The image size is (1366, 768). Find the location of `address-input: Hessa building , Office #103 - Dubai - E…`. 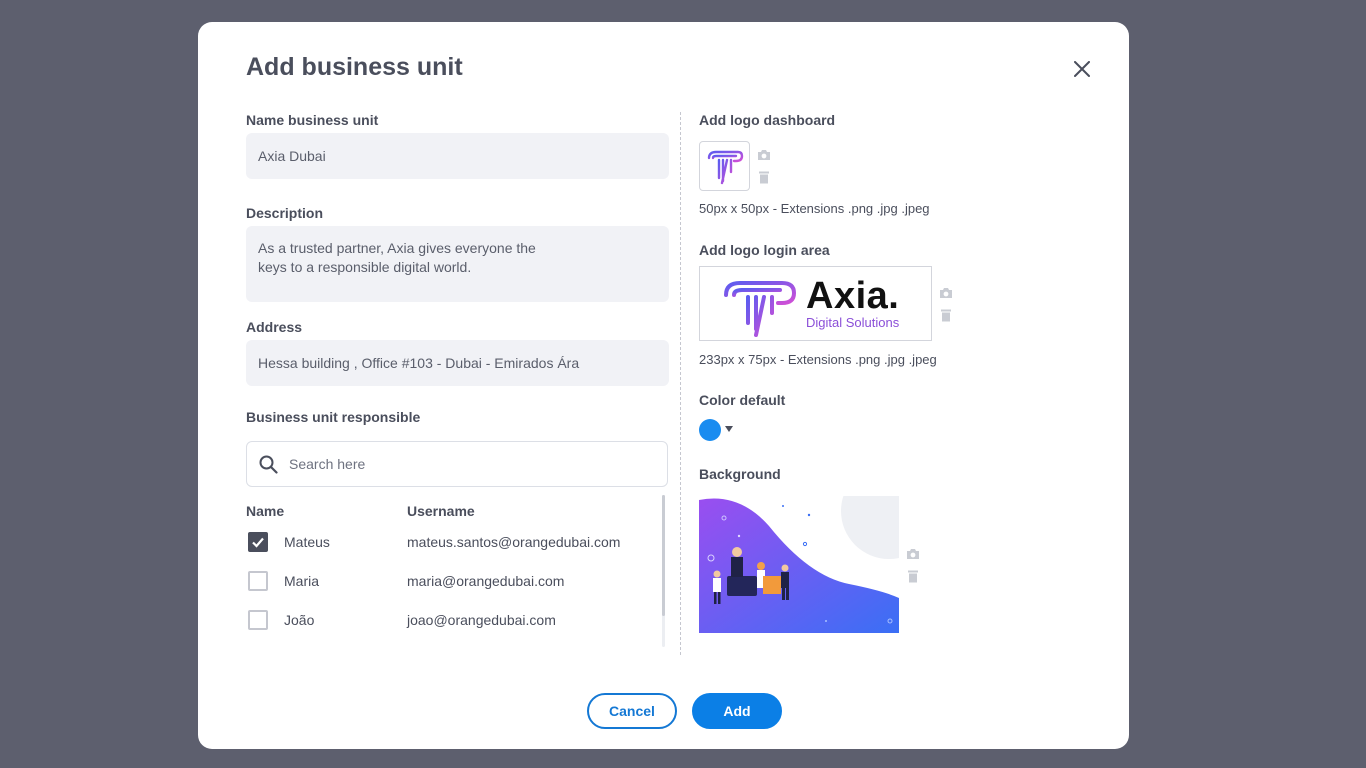

address-input: Hessa building , Office #103 - Dubai - E… is located at coordinates (457, 363).